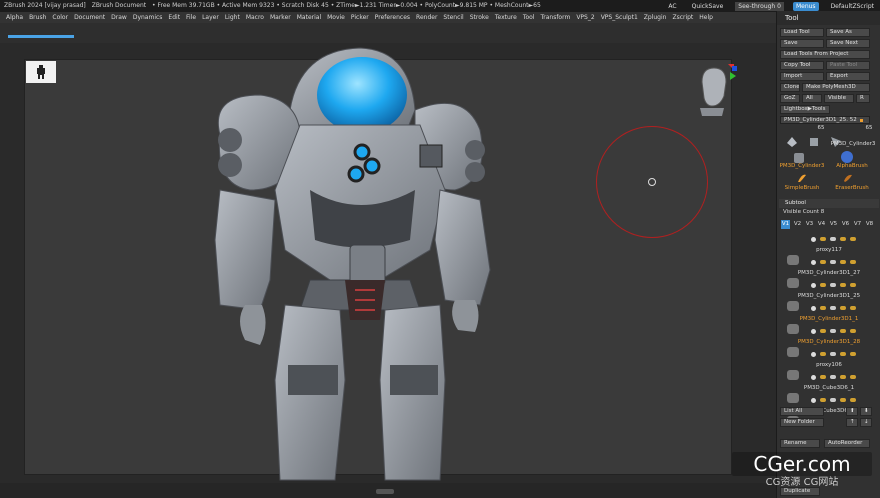  What do you see at coordinates (706, 17) in the screenshot?
I see `menu-help: Help` at bounding box center [706, 17].